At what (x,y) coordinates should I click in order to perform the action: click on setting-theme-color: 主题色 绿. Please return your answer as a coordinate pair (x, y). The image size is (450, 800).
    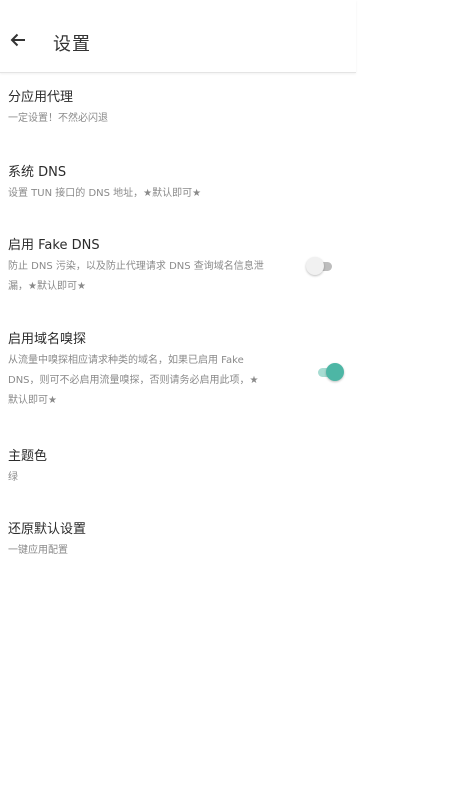
    Looking at the image, I should click on (158, 468).